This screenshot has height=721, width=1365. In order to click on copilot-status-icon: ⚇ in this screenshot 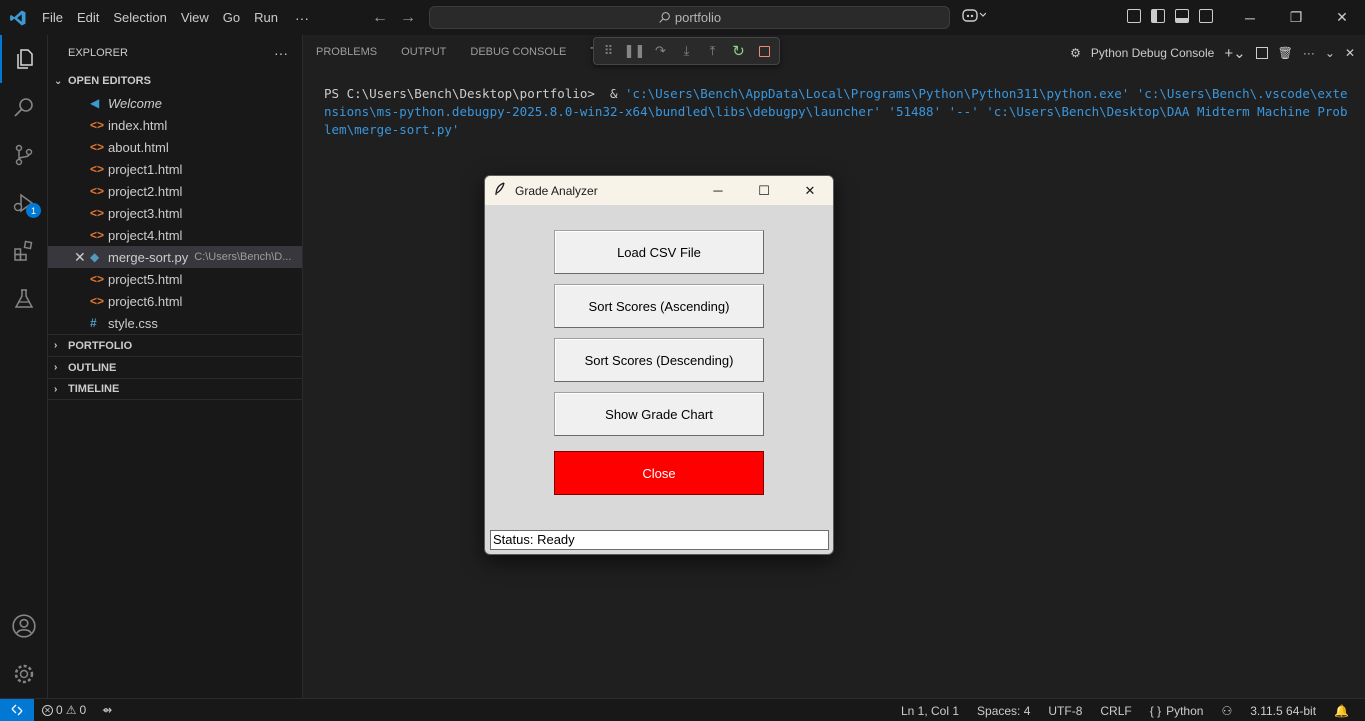, I will do `click(1226, 711)`.